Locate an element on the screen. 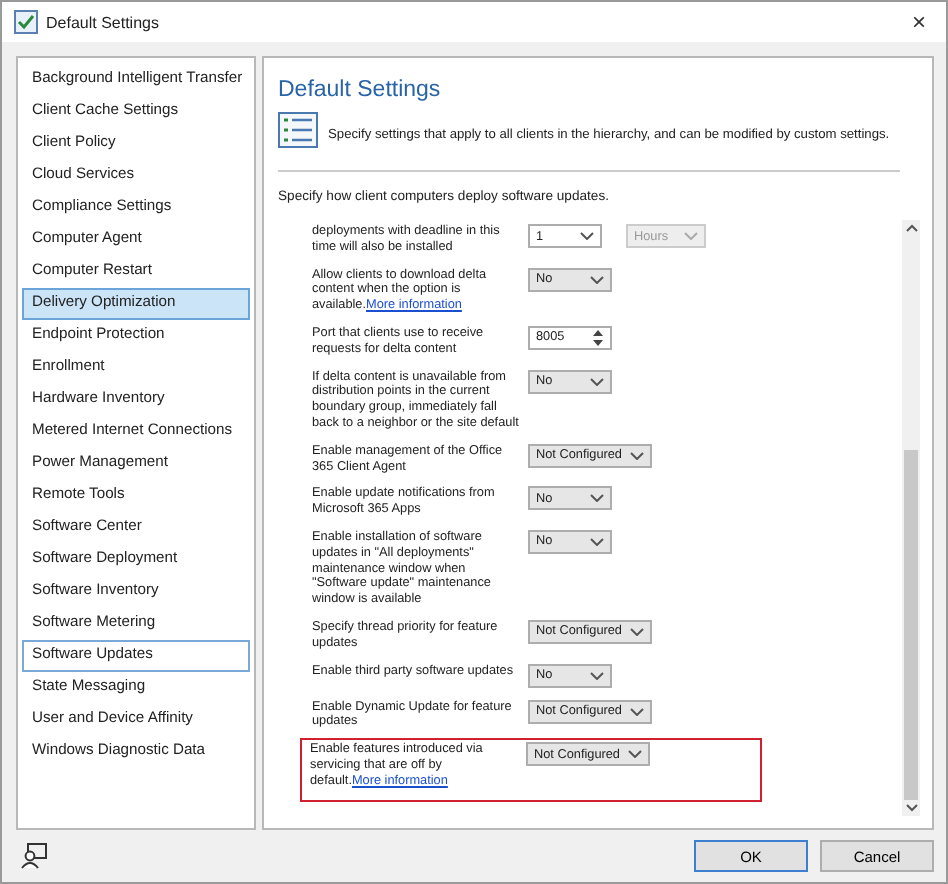  spin-arrows-icon is located at coordinates (598, 337).